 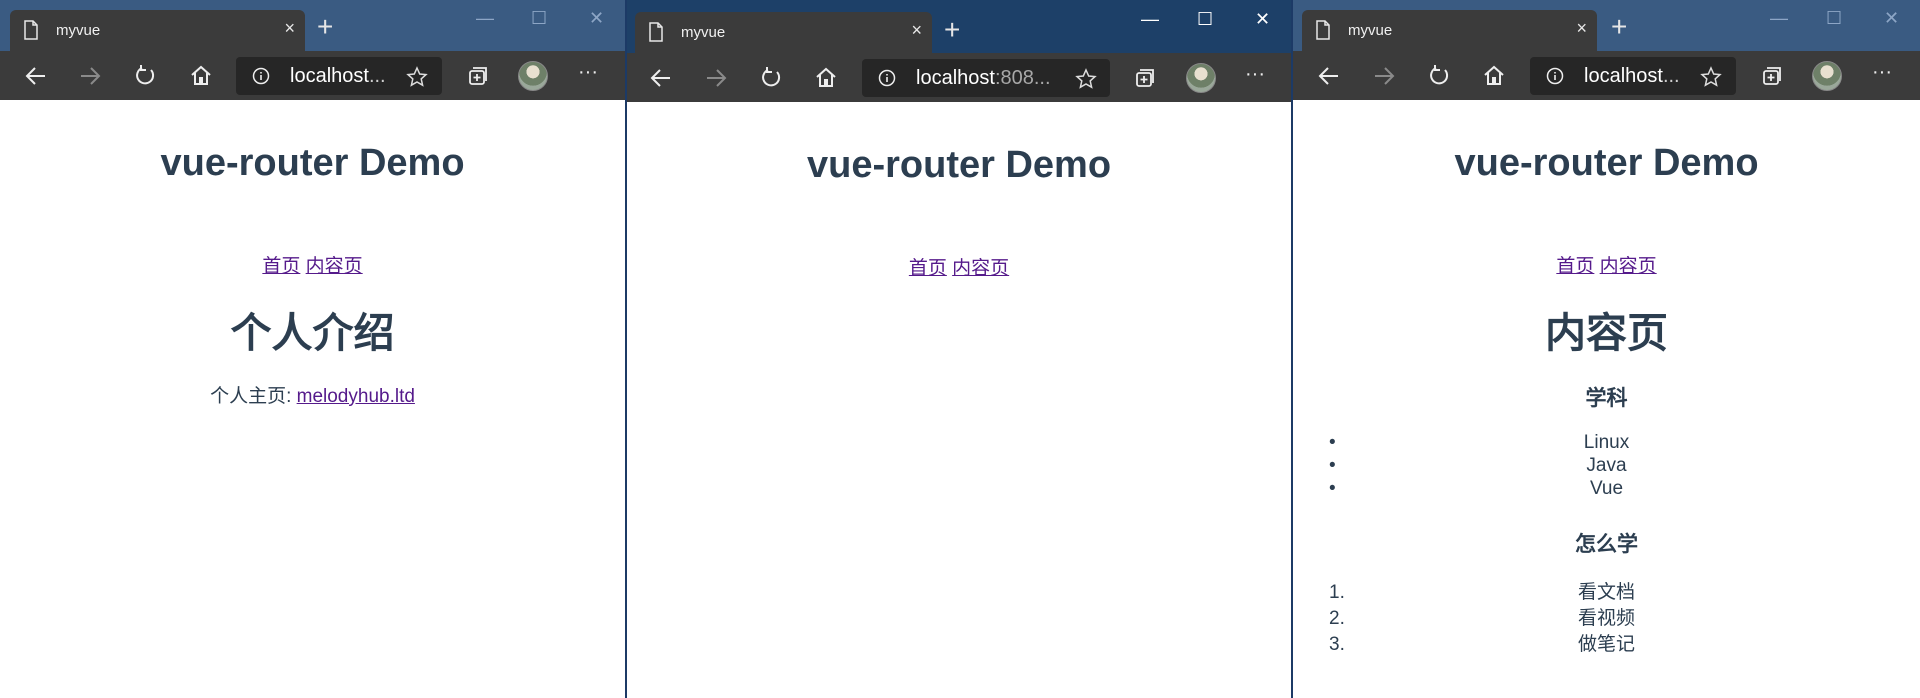 What do you see at coordinates (1476, 488) in the screenshot?
I see `list-item: • Vue` at bounding box center [1476, 488].